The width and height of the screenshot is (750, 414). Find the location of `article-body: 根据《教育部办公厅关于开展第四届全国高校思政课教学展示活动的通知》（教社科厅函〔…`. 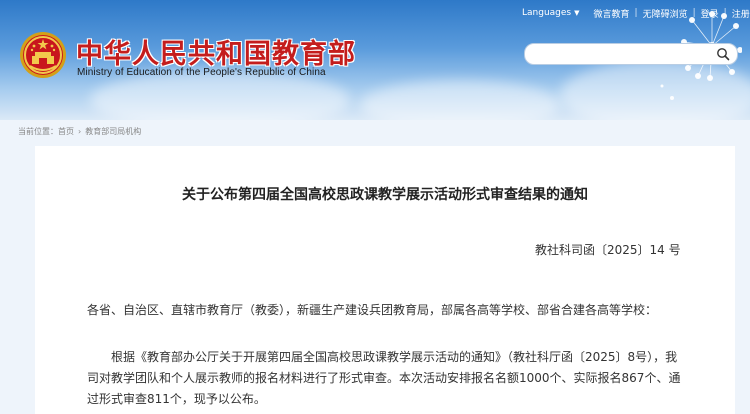

article-body: 根据《教育部办公厅关于开展第四届全国高校思政课教学展示活动的通知》（教社科厅函〔… is located at coordinates (383, 378).